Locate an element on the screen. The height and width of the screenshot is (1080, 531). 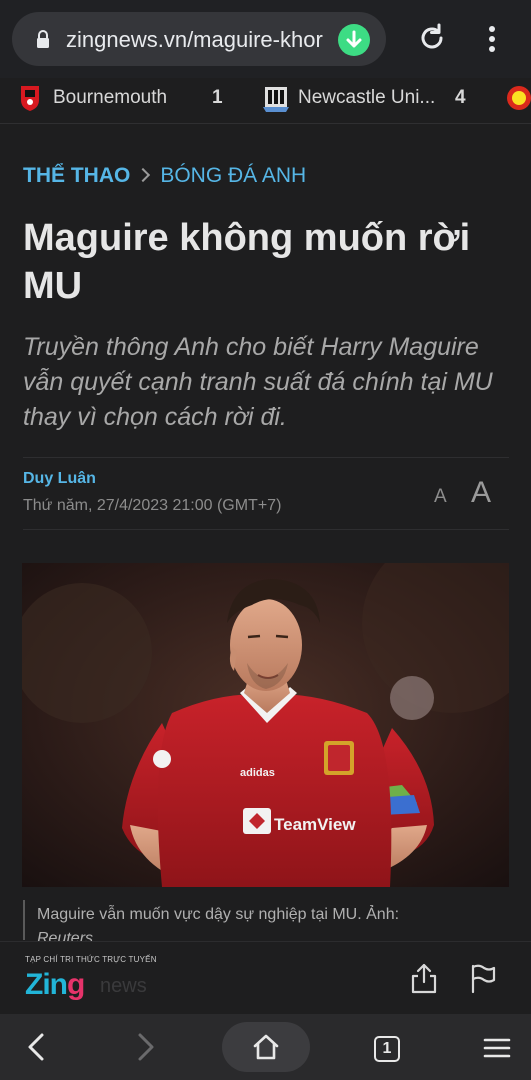
reload-icon is located at coordinates (432, 38).